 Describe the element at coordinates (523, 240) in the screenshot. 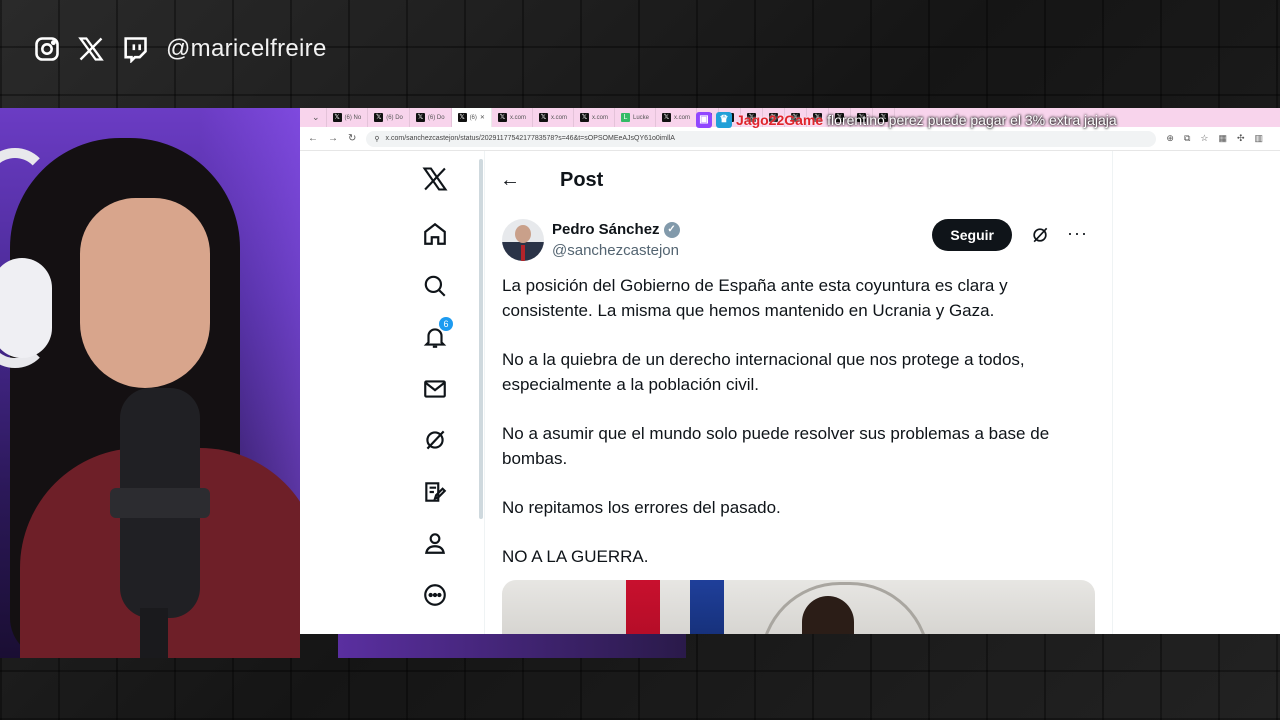

I see `avatar` at that location.